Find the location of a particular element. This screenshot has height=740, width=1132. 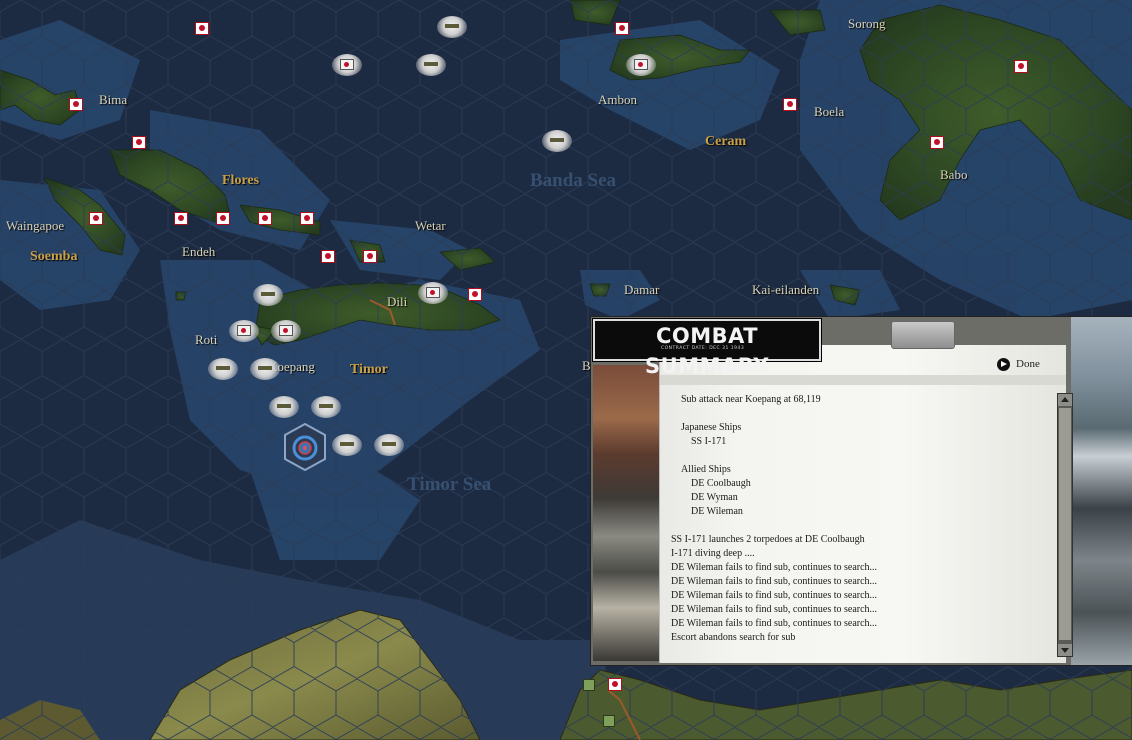

place-label: Ambon is located at coordinates (617, 99).